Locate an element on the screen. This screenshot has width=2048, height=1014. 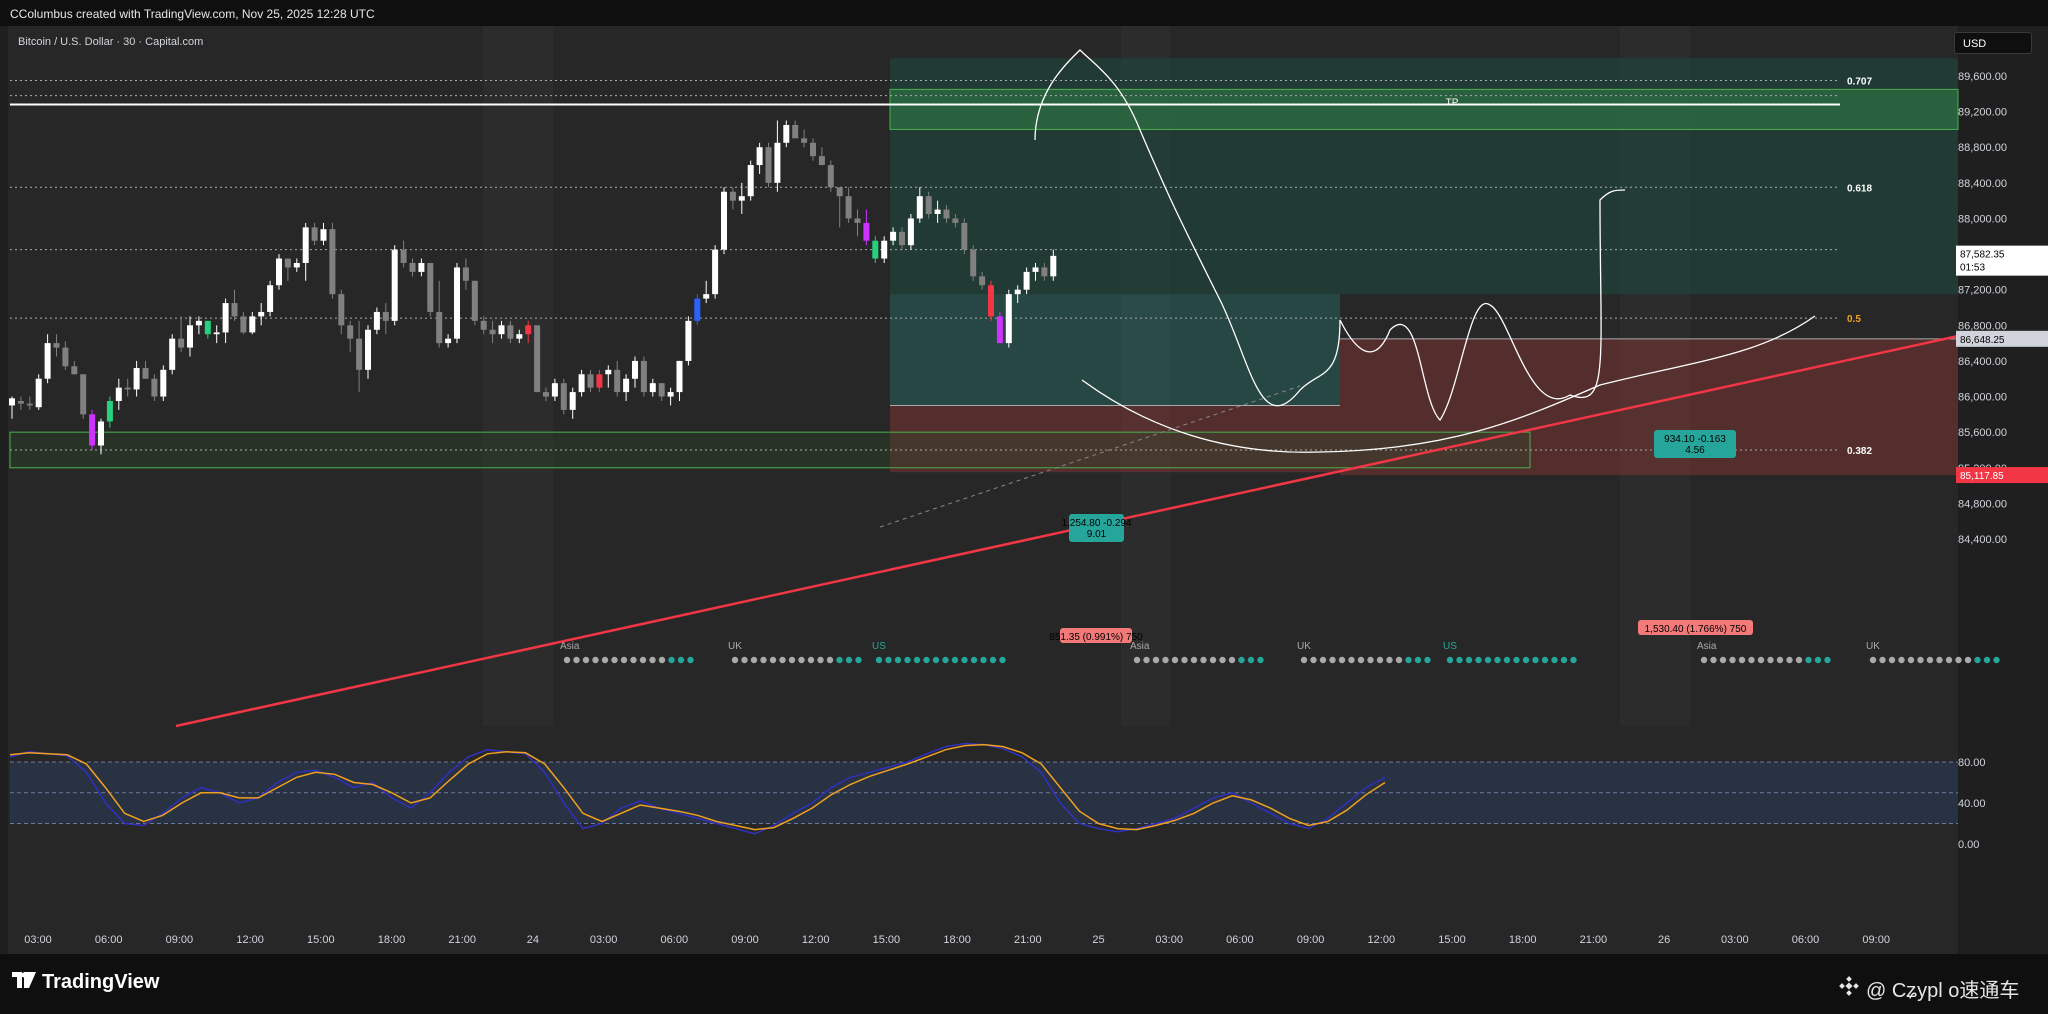
brand-name: TradingView is located at coordinates (101, 982).